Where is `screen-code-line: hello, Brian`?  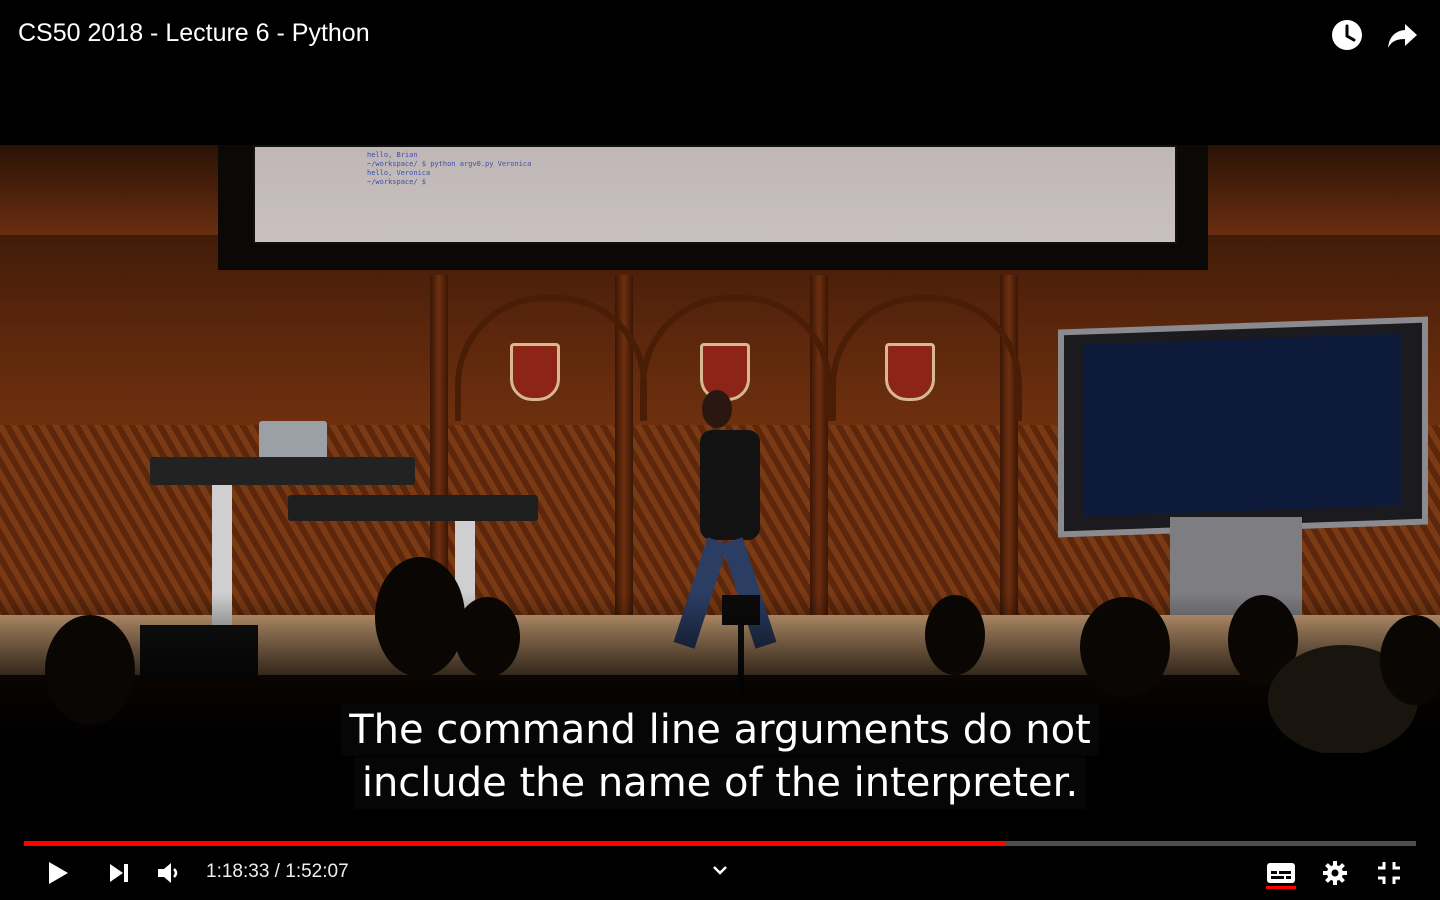 screen-code-line: hello, Brian is located at coordinates (392, 155).